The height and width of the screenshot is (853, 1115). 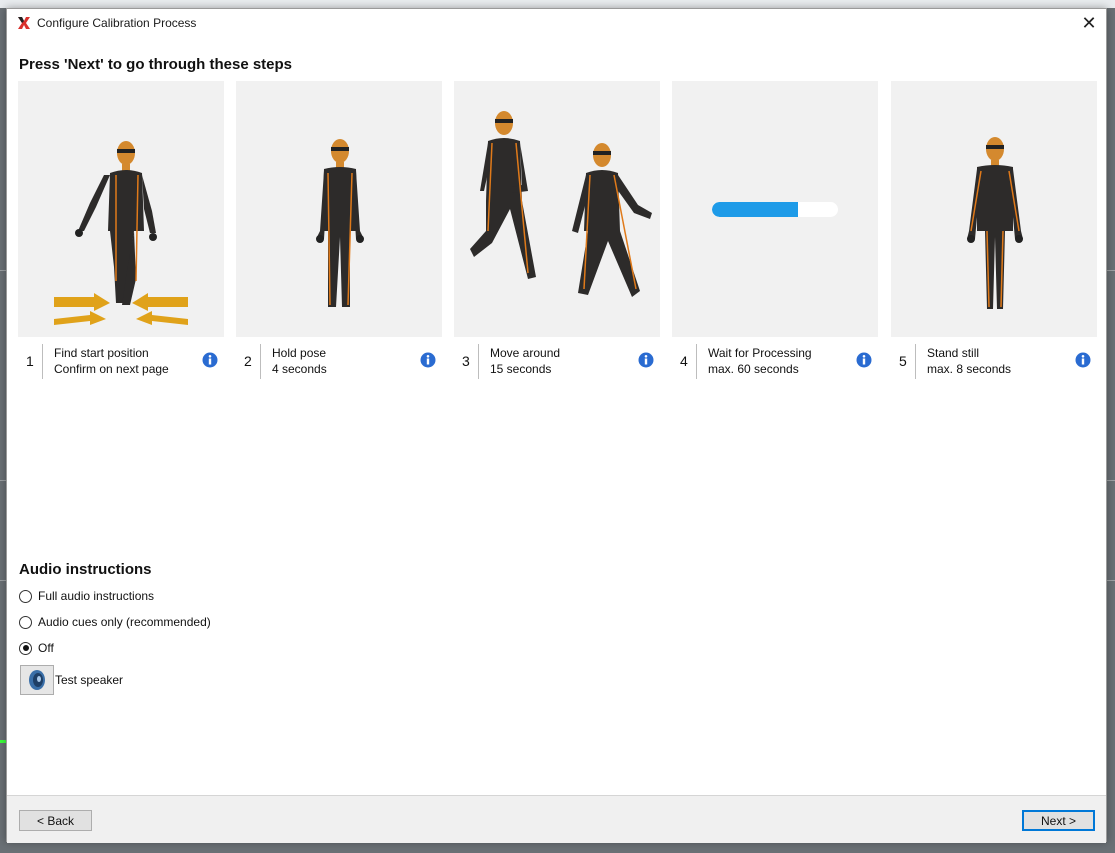 I want to click on step-4-image, so click(x=775, y=209).